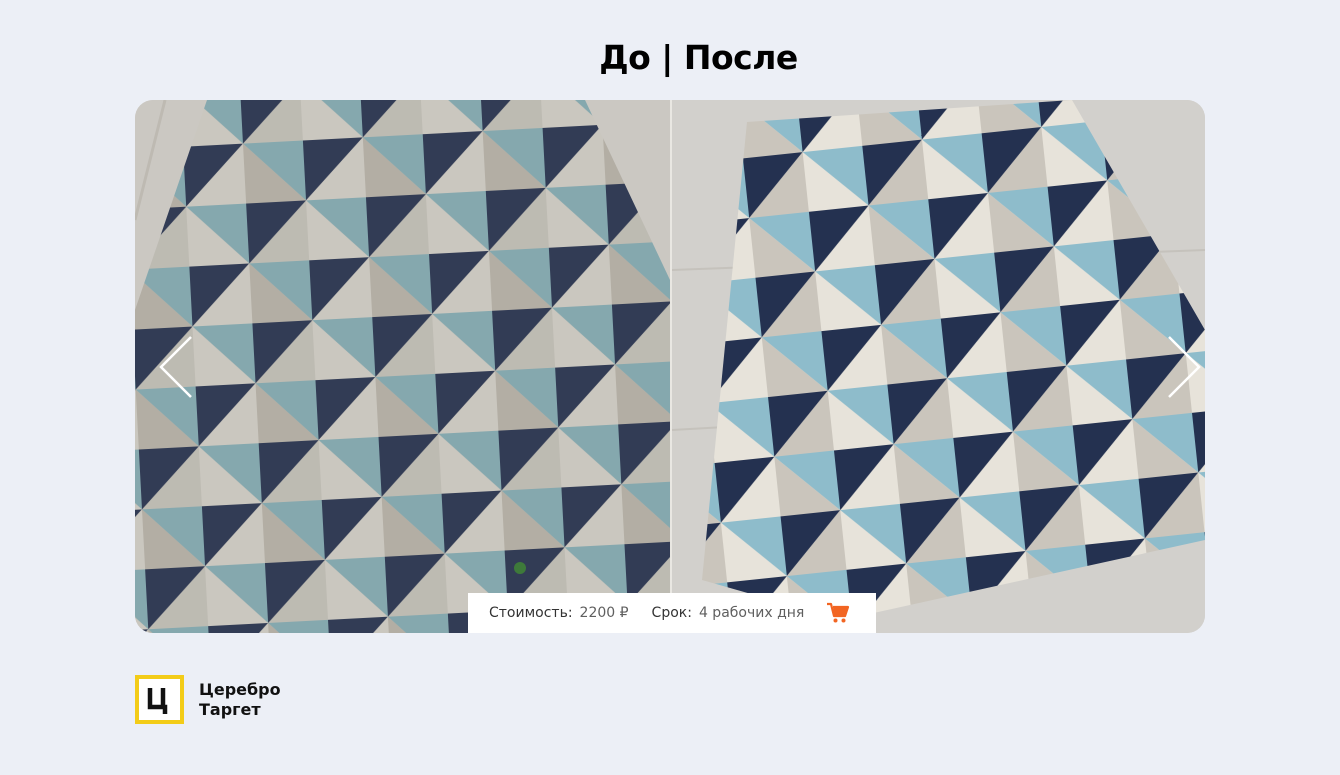 The image size is (1340, 775). Describe the element at coordinates (604, 613) in the screenshot. I see `cost-value: 2200 ₽` at that location.